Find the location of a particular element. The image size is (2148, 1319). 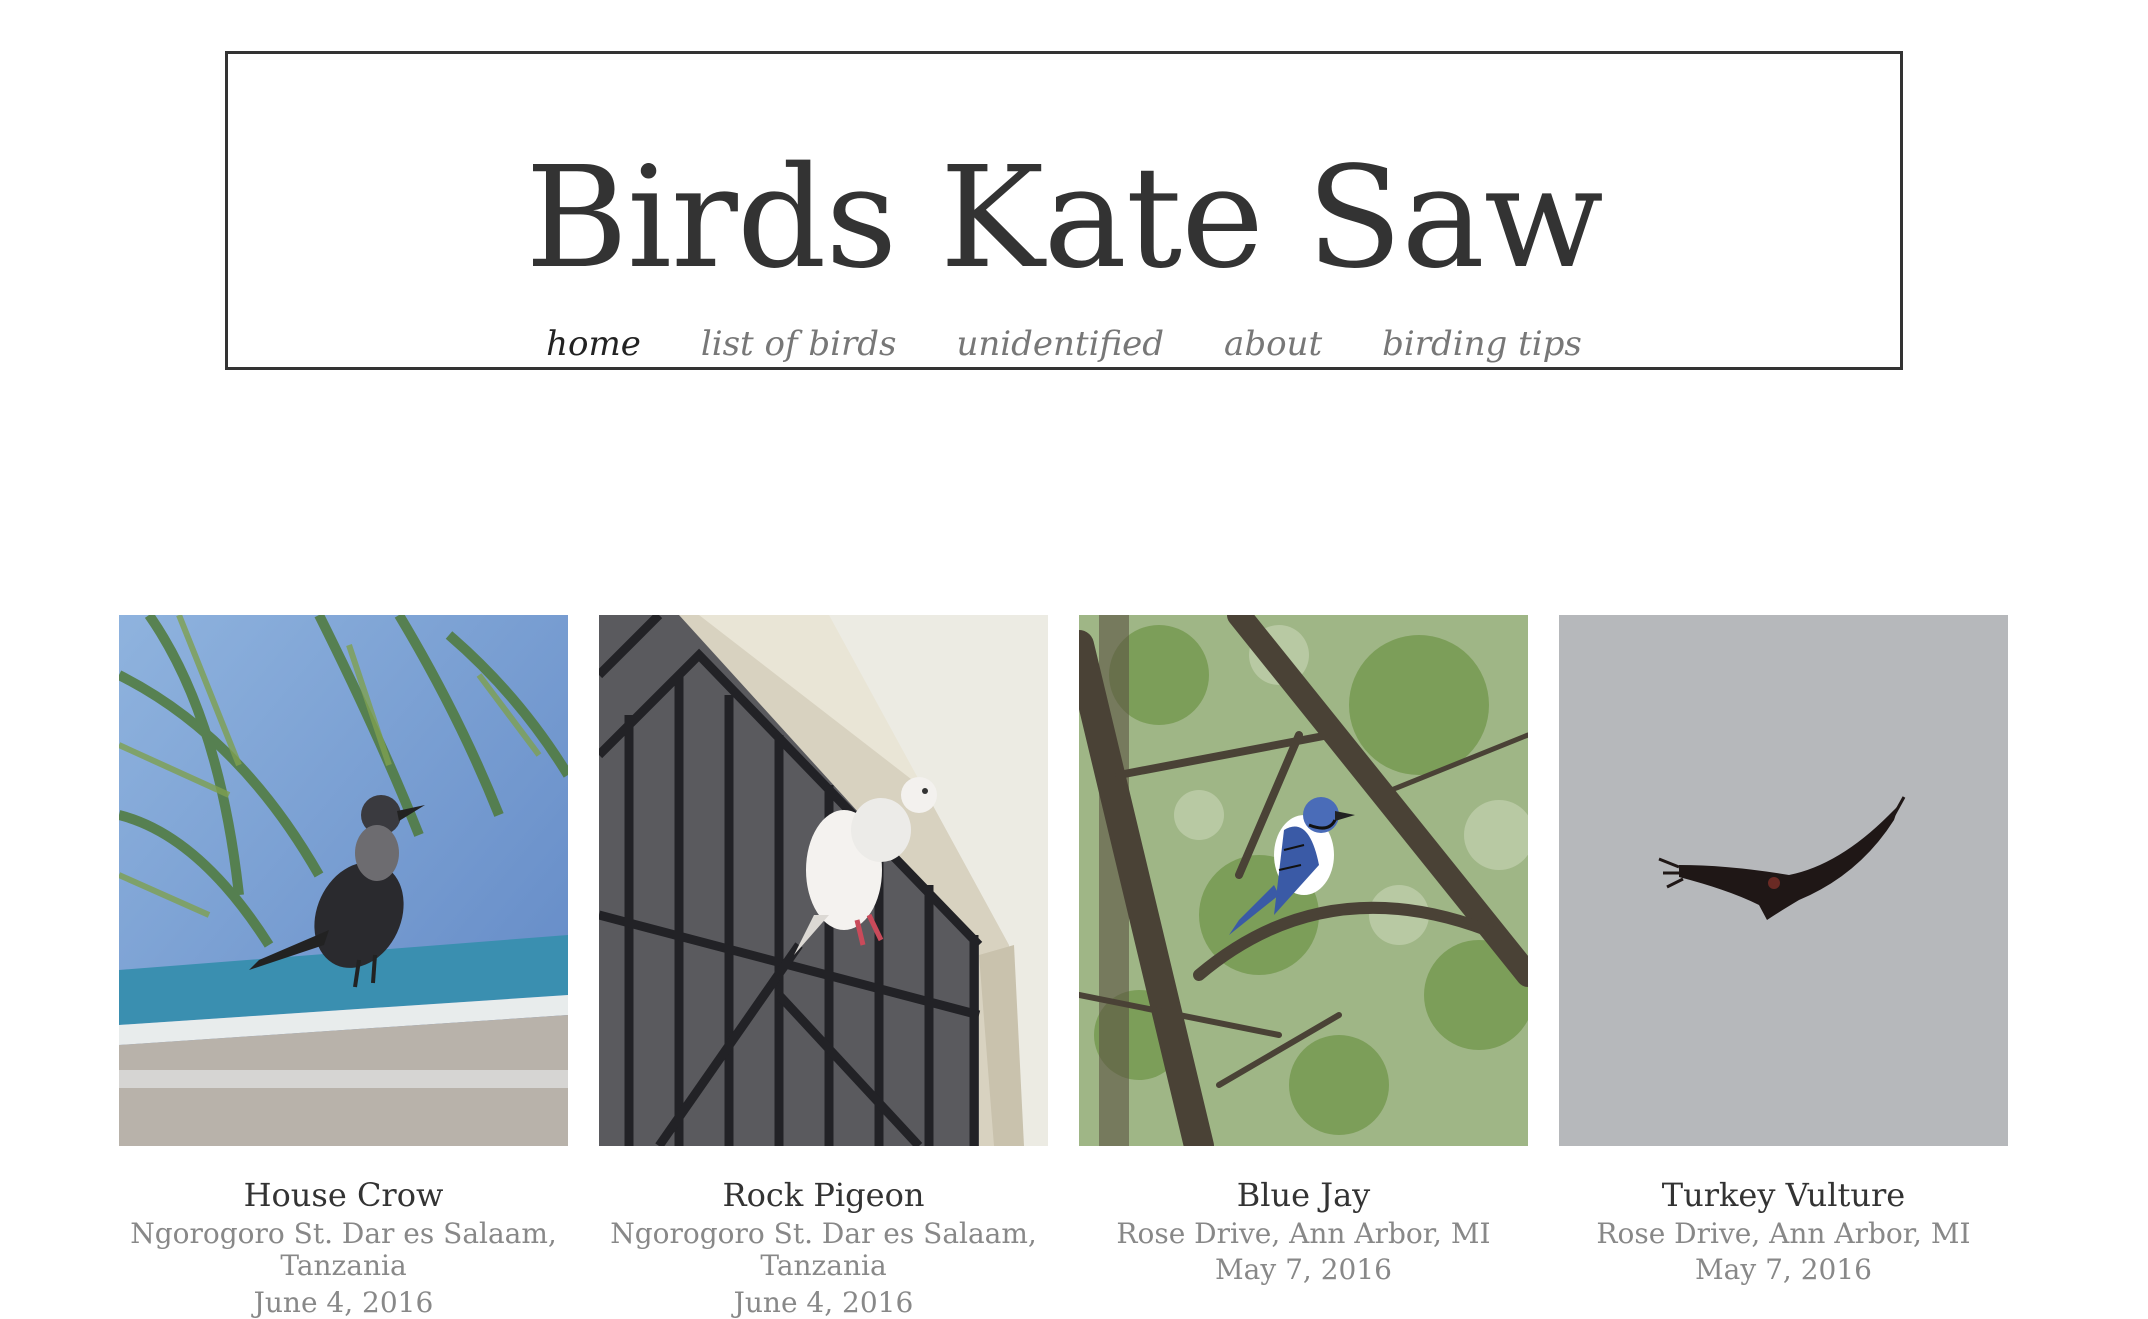

bird-photo-blue-jay is located at coordinates (1303, 880).